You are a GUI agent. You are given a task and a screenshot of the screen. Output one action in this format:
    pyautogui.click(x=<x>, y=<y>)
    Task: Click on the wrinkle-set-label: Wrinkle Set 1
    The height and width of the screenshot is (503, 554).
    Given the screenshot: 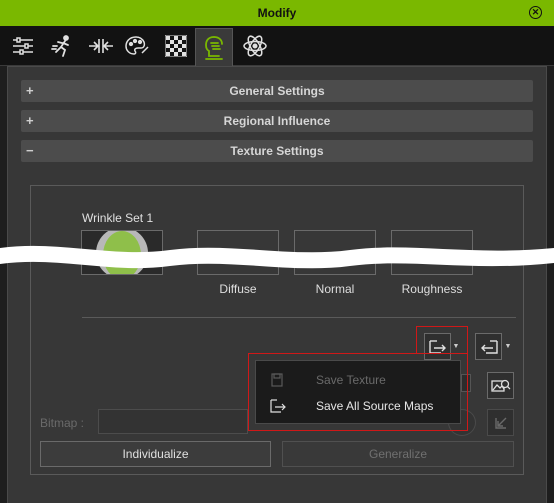 What is the action you would take?
    pyautogui.click(x=118, y=218)
    